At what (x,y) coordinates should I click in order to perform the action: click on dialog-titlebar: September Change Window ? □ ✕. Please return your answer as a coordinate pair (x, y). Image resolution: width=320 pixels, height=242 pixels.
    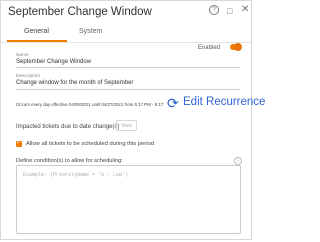
    Looking at the image, I should click on (126, 12).